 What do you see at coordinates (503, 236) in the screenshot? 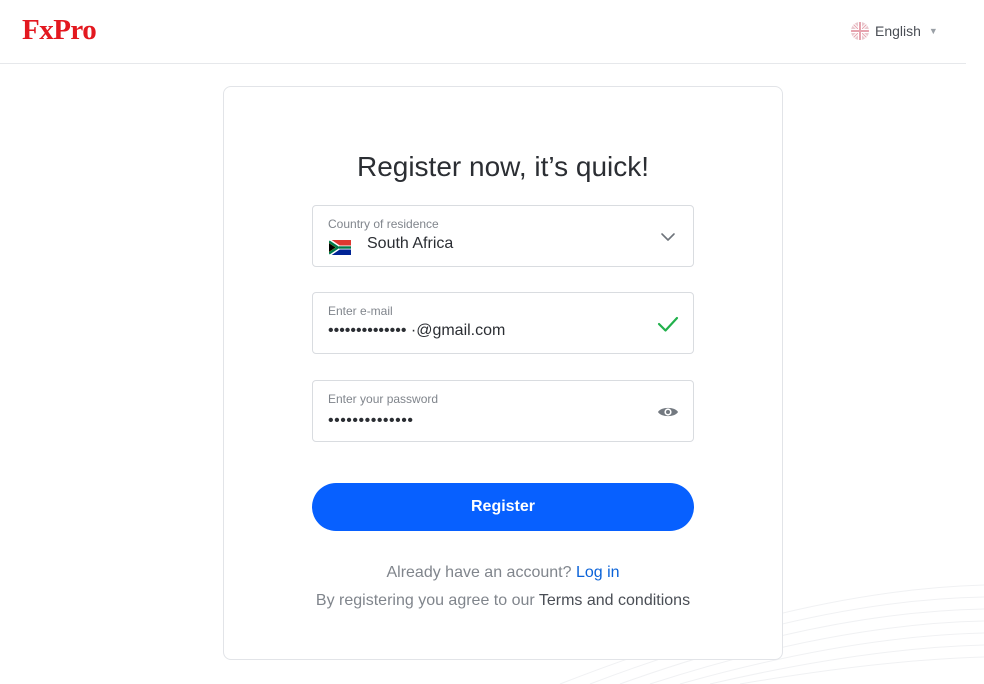
I see `country-select: Country of residence South Africa` at bounding box center [503, 236].